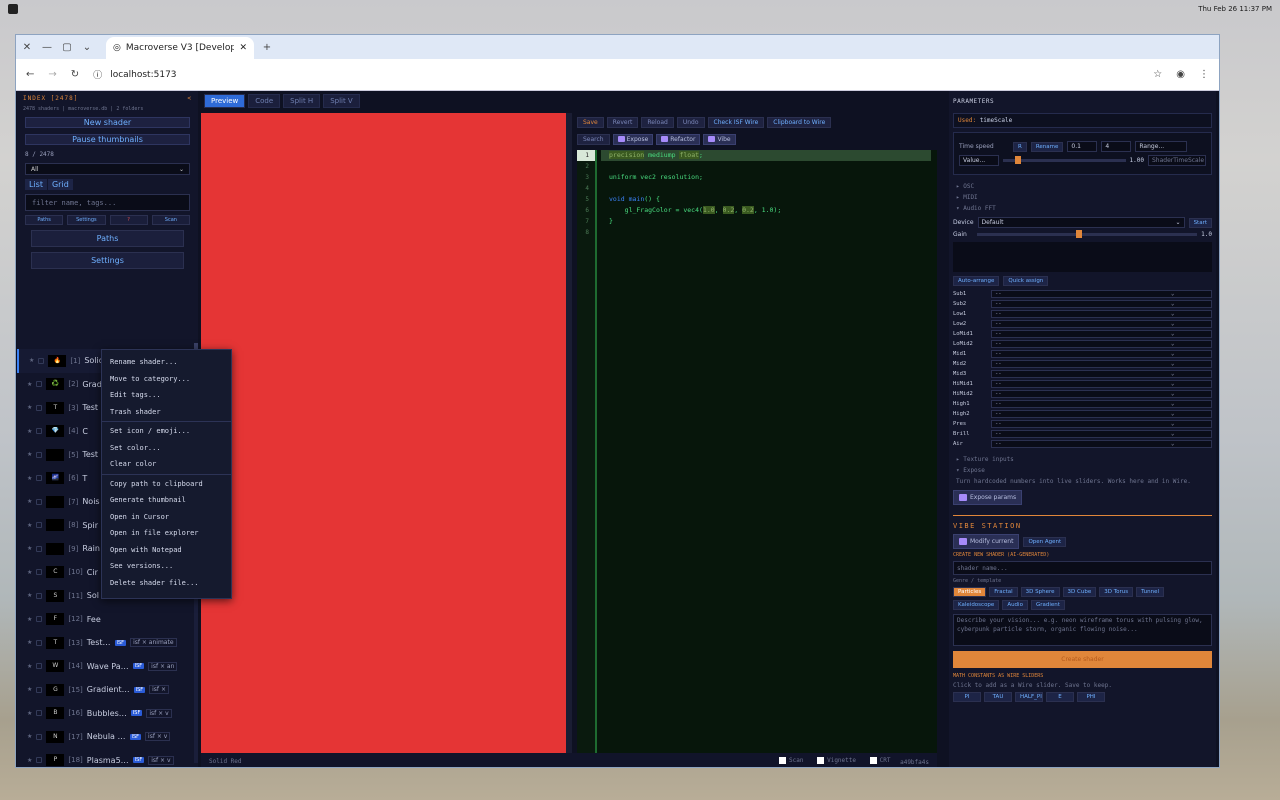  What do you see at coordinates (678, 139) in the screenshot?
I see `refactor-button: Refactor` at bounding box center [678, 139].